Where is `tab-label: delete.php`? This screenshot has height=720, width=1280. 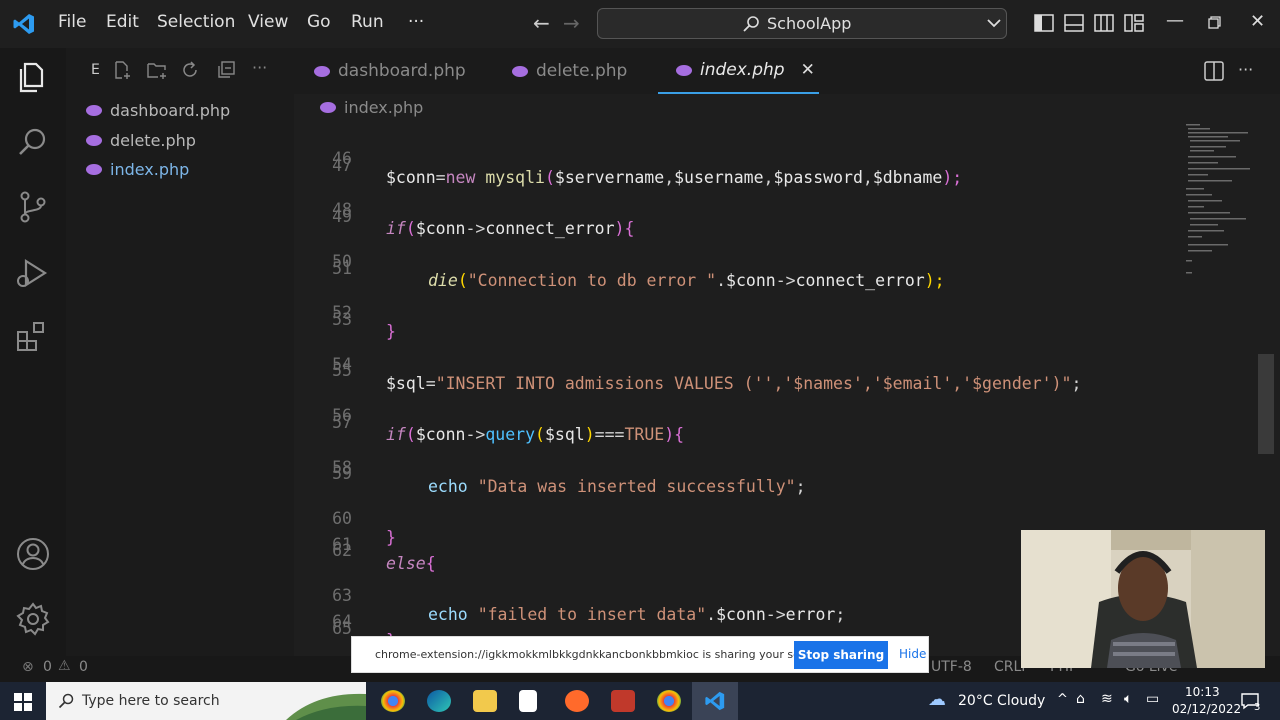
tab-label: delete.php is located at coordinates (582, 71).